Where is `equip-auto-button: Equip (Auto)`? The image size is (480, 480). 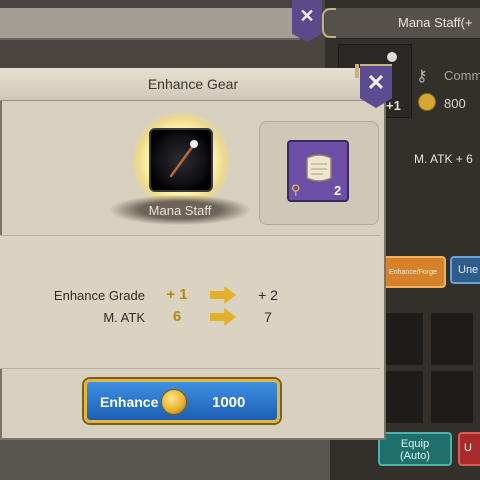 equip-auto-button: Equip (Auto) is located at coordinates (415, 449).